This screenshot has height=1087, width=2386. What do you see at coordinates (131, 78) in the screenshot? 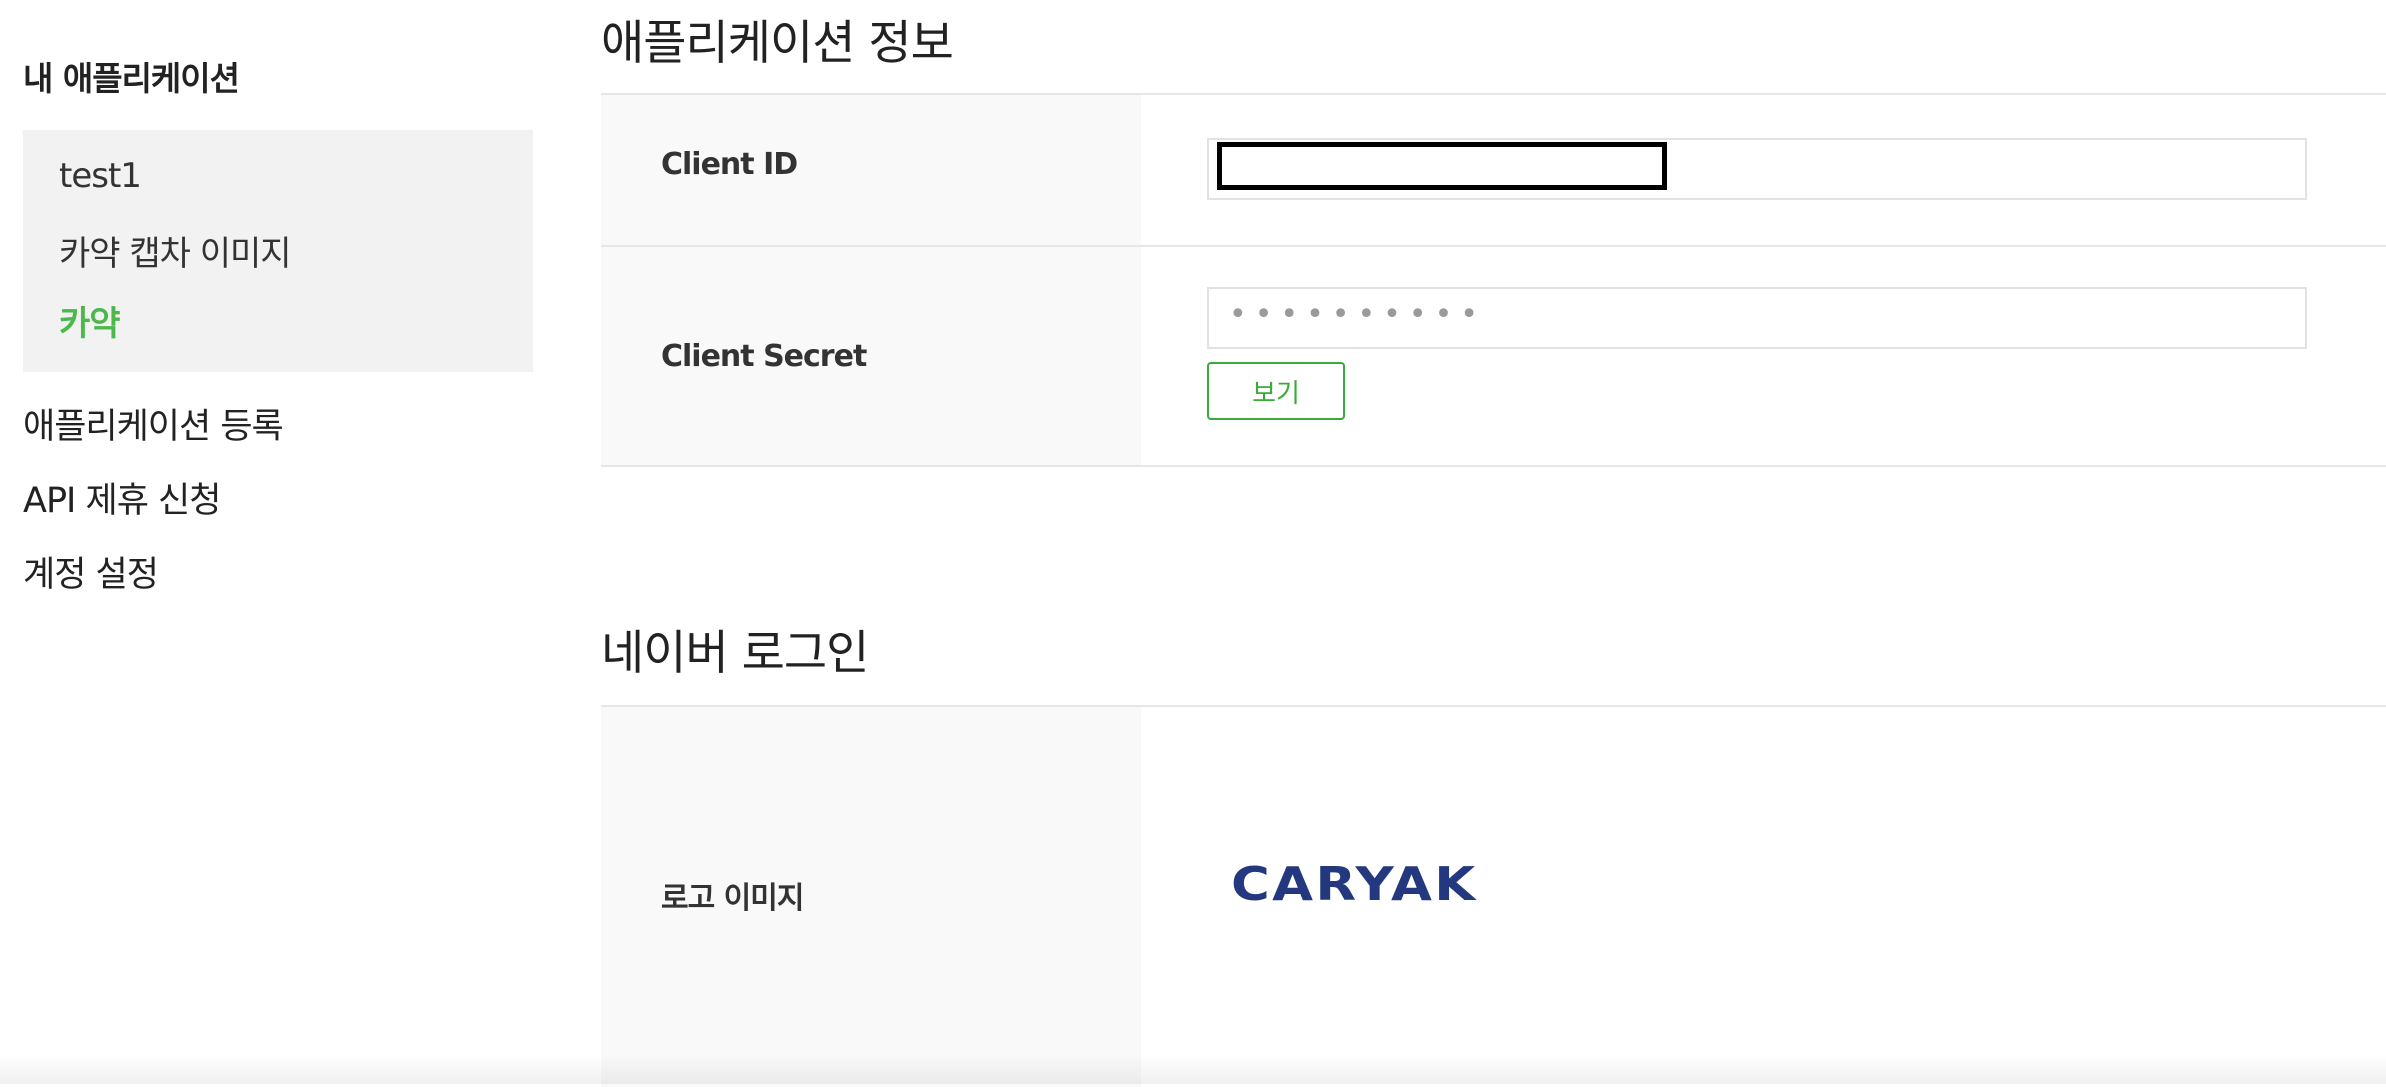
I see `sidebar-heading: 내 애플리케이션` at bounding box center [131, 78].